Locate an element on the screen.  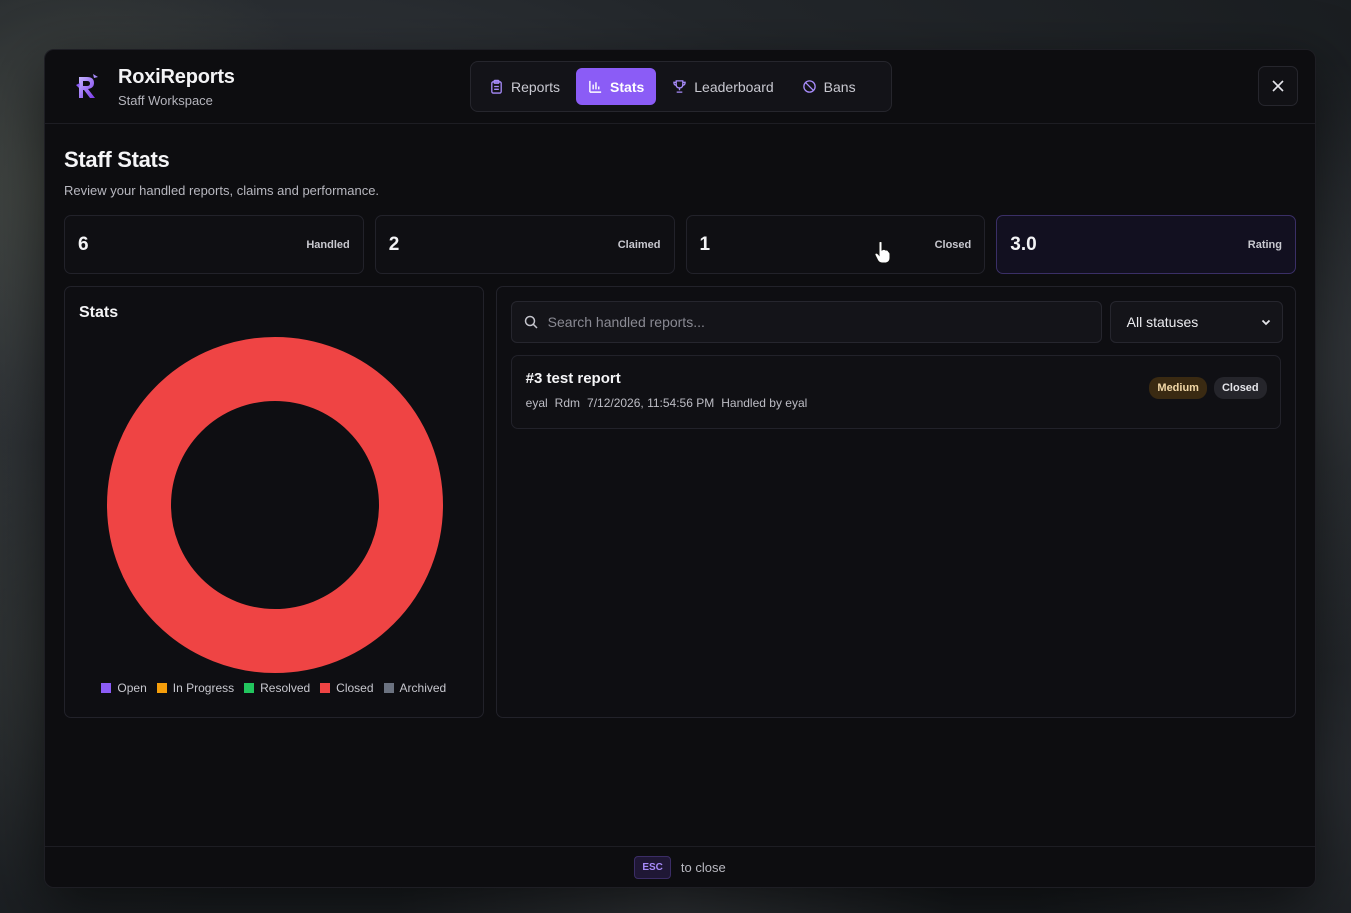
stat-value: 6 is located at coordinates (83, 244).